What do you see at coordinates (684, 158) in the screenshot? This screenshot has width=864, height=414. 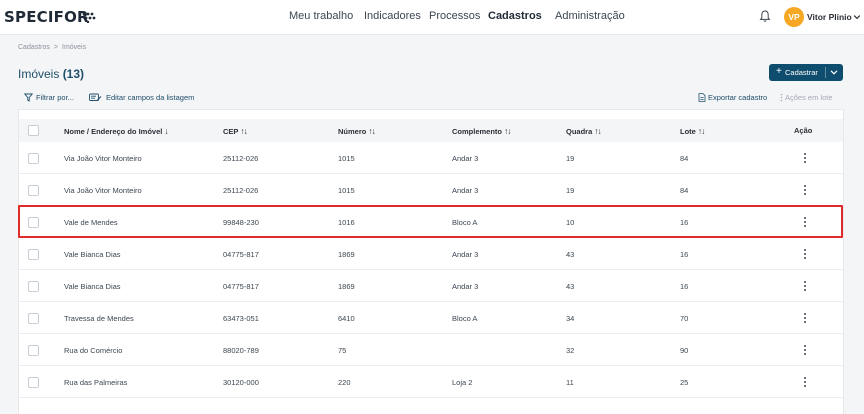 I see `cell-lote: 84` at bounding box center [684, 158].